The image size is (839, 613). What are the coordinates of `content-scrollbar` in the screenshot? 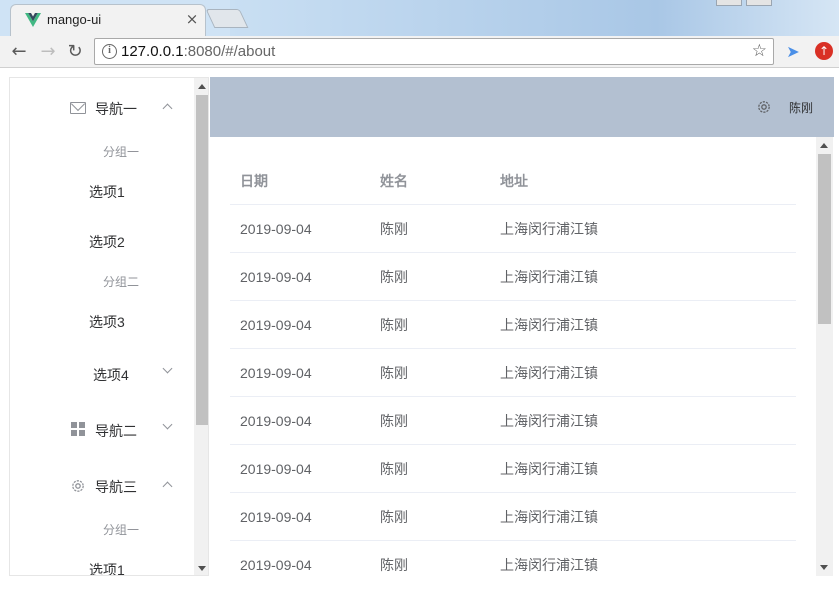 It's located at (824, 356).